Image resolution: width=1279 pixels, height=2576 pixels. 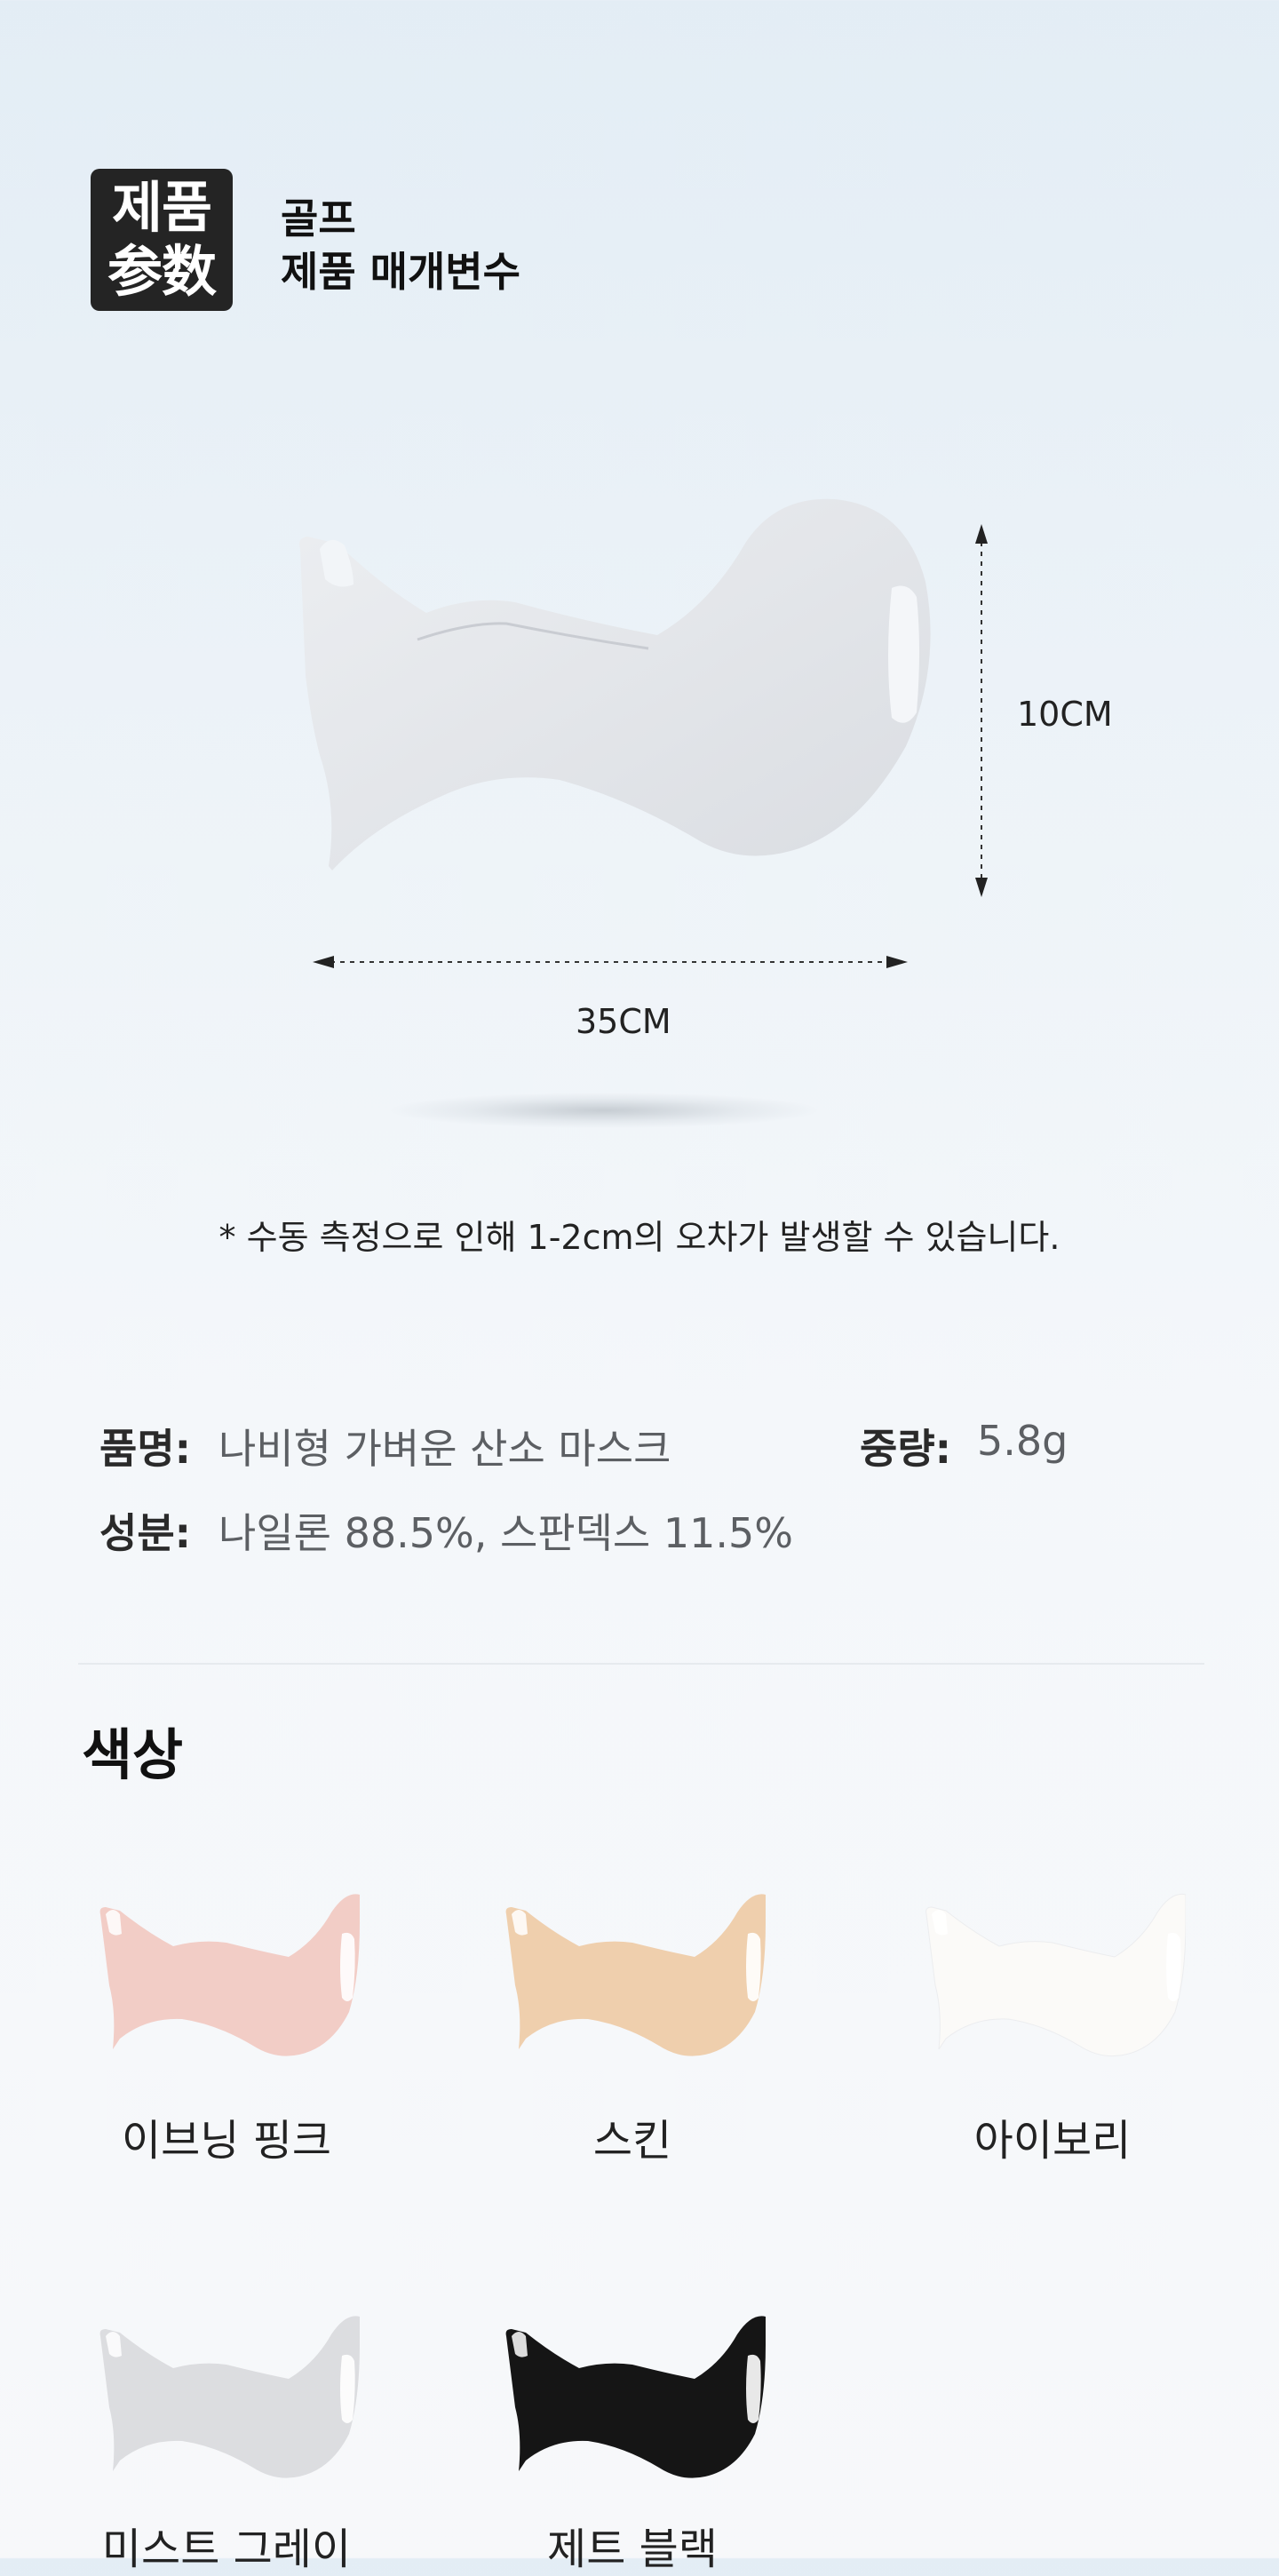 I want to click on color-label: 스킨, so click(x=632, y=2141).